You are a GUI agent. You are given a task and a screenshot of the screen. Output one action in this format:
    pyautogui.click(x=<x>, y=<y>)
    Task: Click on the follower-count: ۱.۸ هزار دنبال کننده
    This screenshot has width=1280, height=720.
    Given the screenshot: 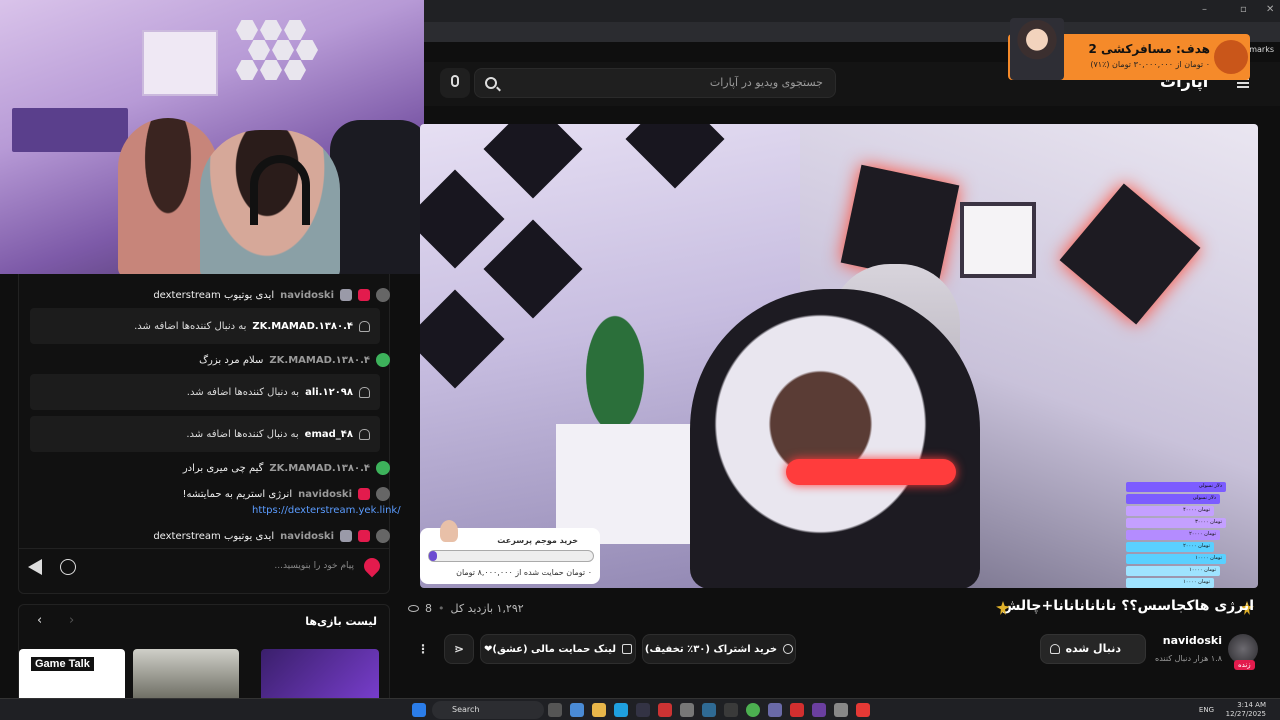 What is the action you would take?
    pyautogui.click(x=1188, y=658)
    